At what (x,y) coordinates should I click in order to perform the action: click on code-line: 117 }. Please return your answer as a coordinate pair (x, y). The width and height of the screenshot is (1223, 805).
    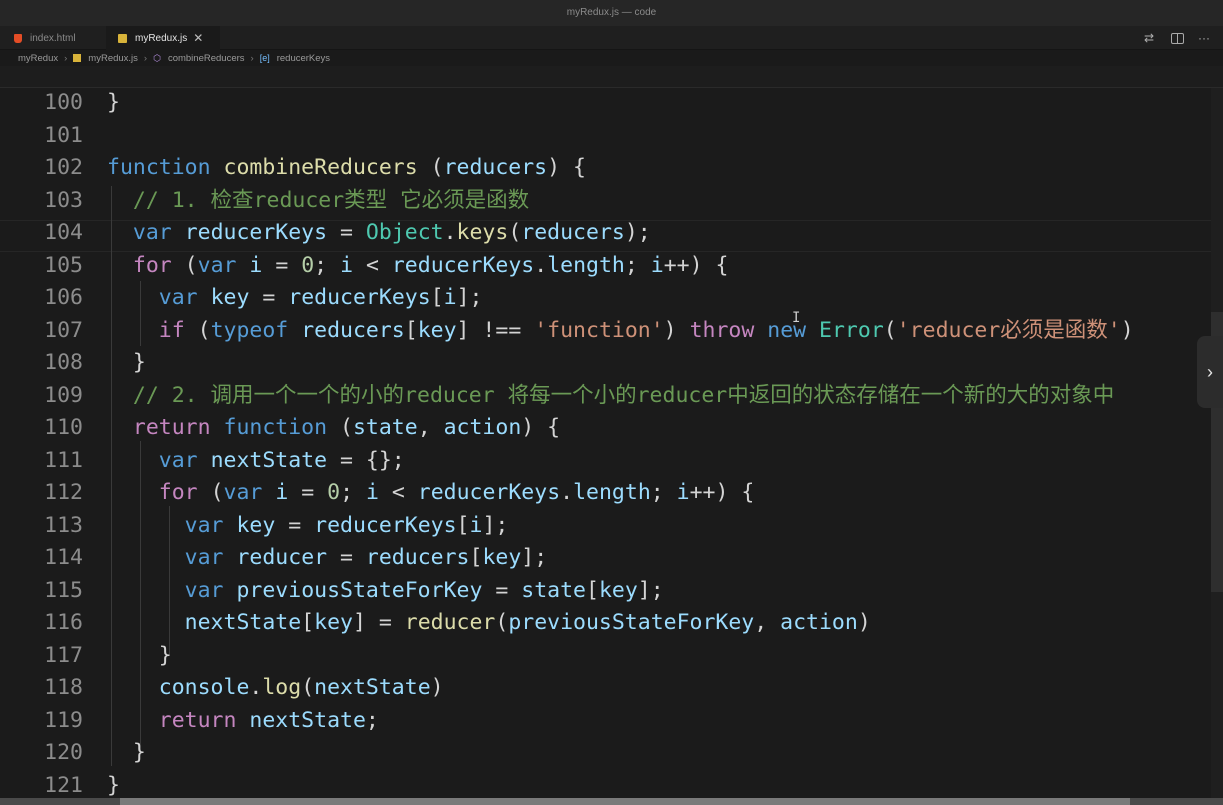
    Looking at the image, I should click on (611, 656).